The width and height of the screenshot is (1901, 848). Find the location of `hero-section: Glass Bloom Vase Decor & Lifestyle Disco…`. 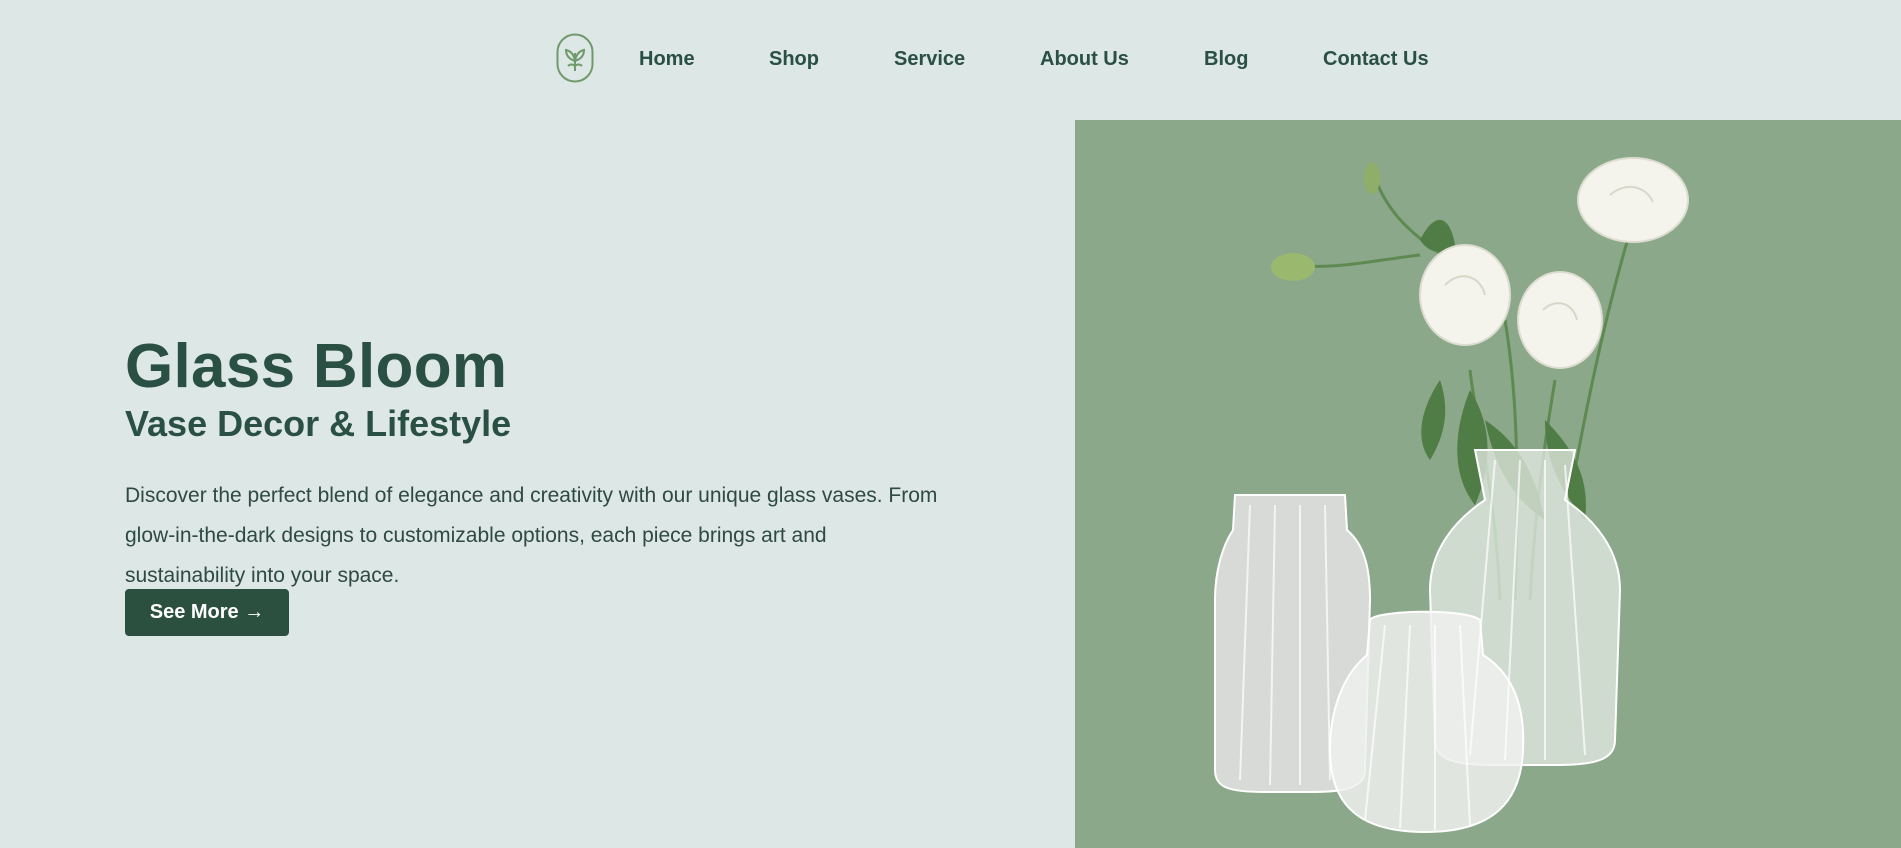

hero-section: Glass Bloom Vase Decor & Lifestyle Disco… is located at coordinates (540, 464).